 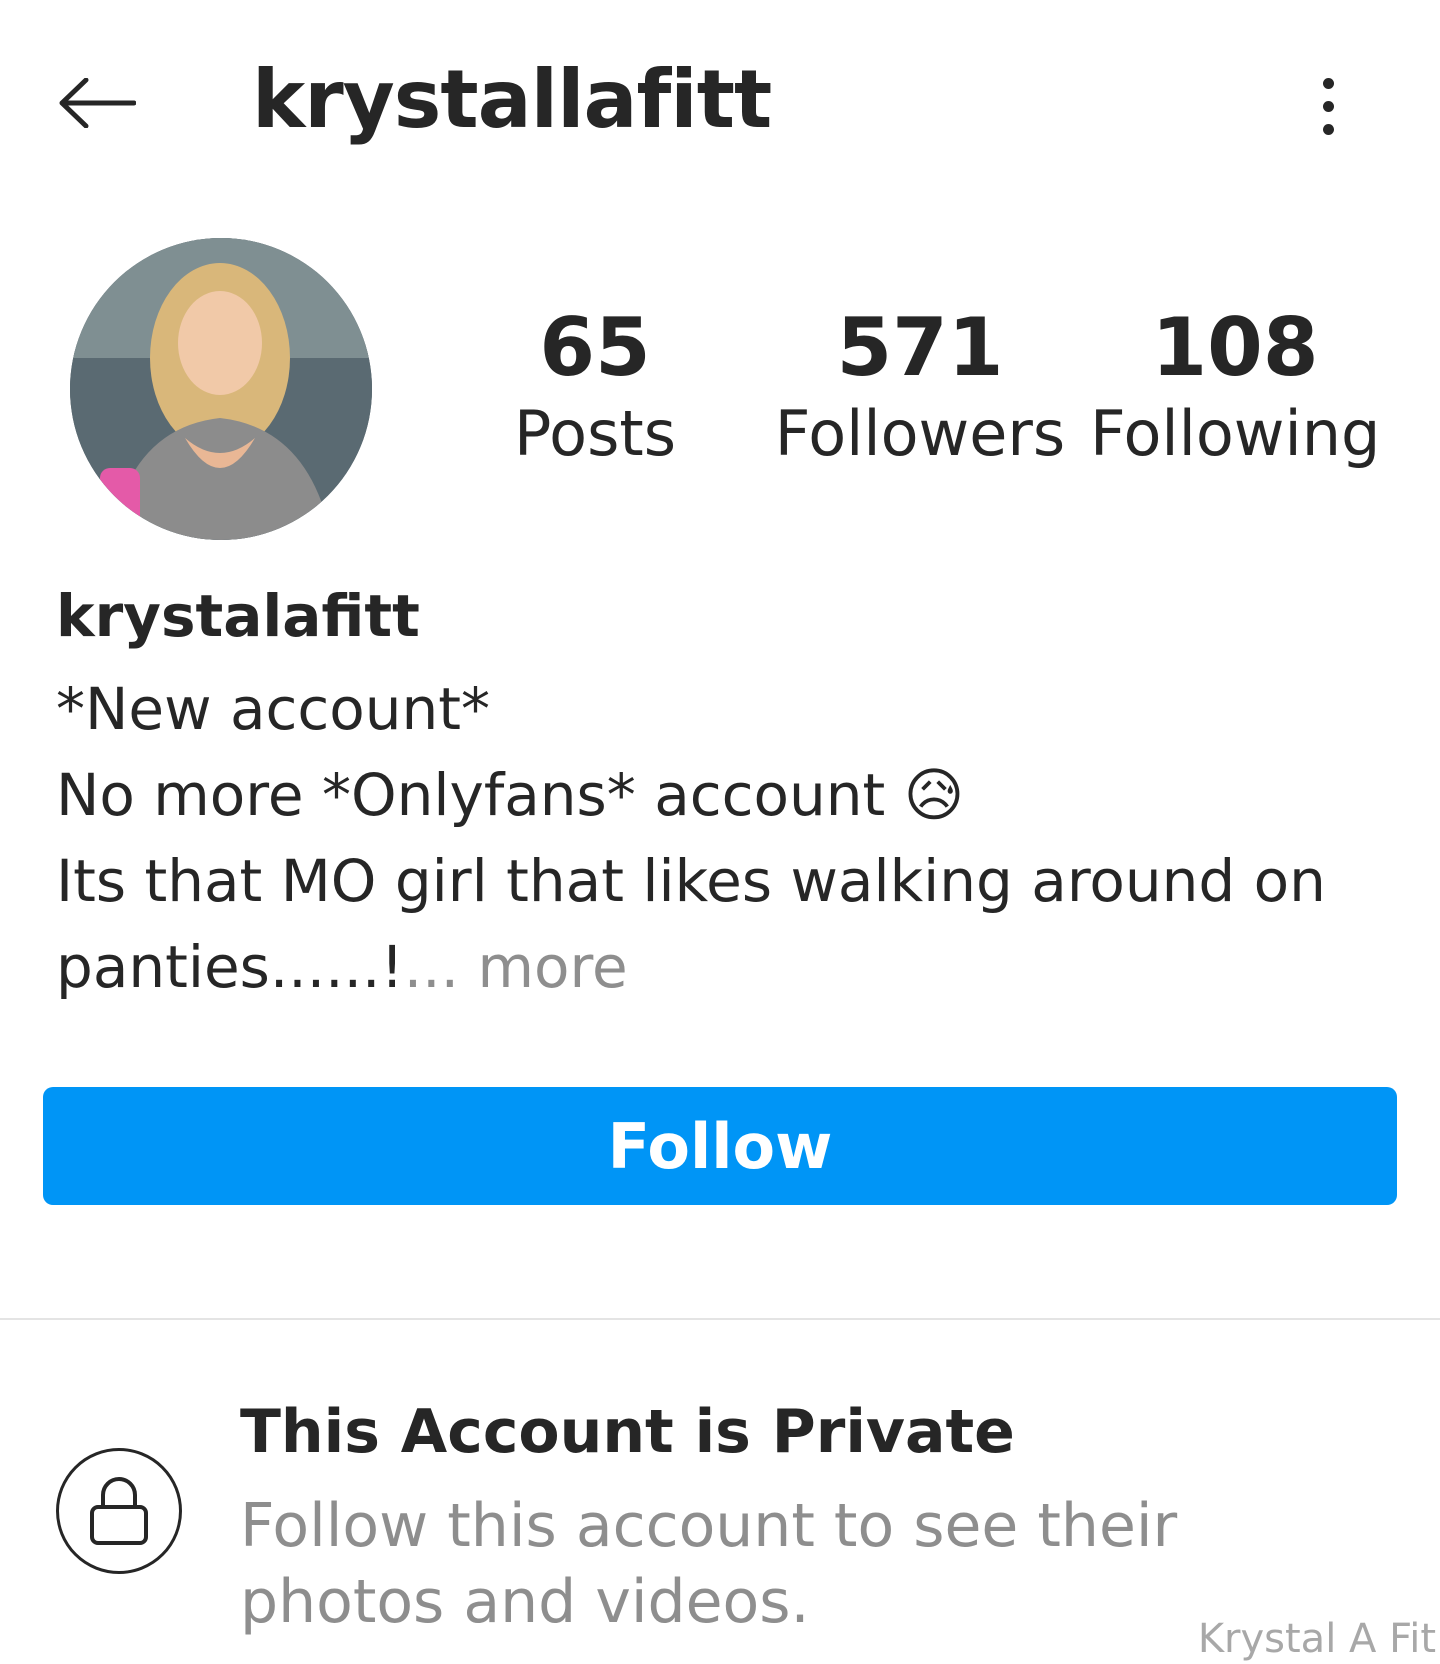 I want to click on arrow-left-icon, so click(x=97, y=103).